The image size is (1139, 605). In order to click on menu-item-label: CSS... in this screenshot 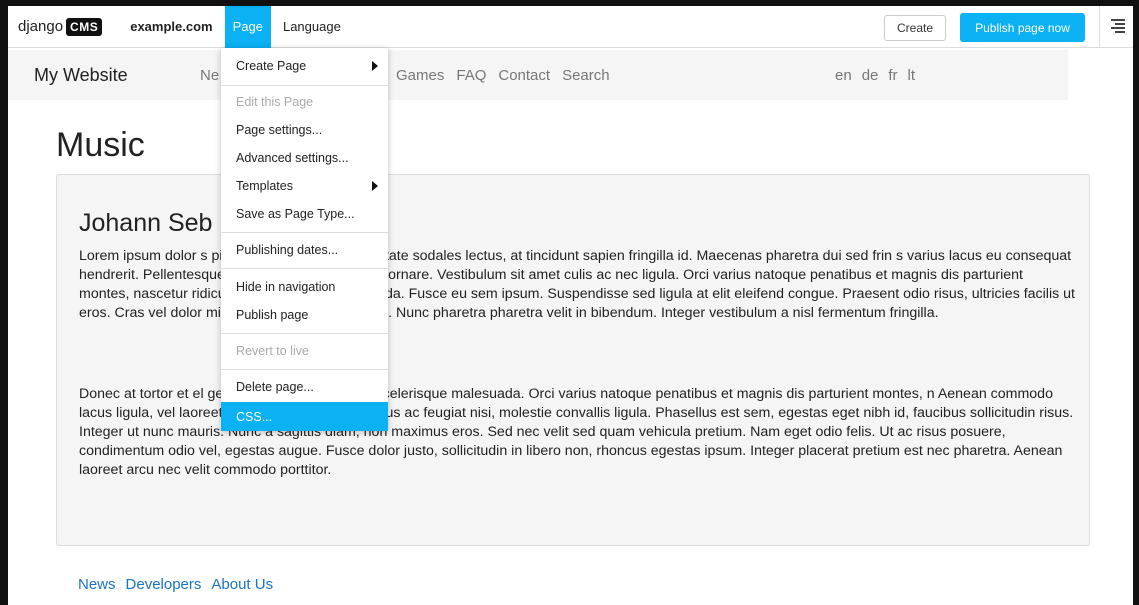, I will do `click(254, 416)`.